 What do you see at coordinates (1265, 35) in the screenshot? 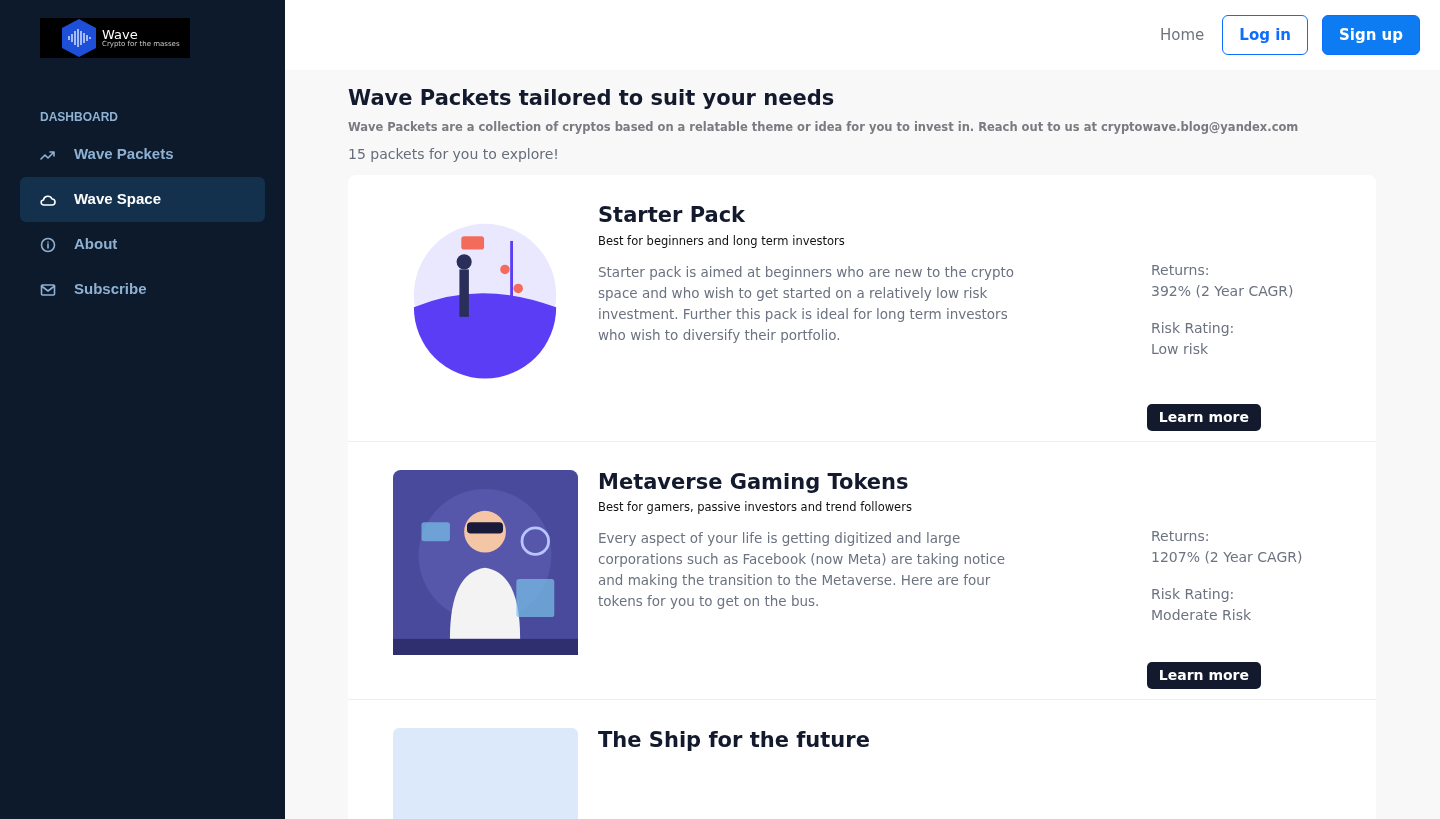
I see `login-button: Log in` at bounding box center [1265, 35].